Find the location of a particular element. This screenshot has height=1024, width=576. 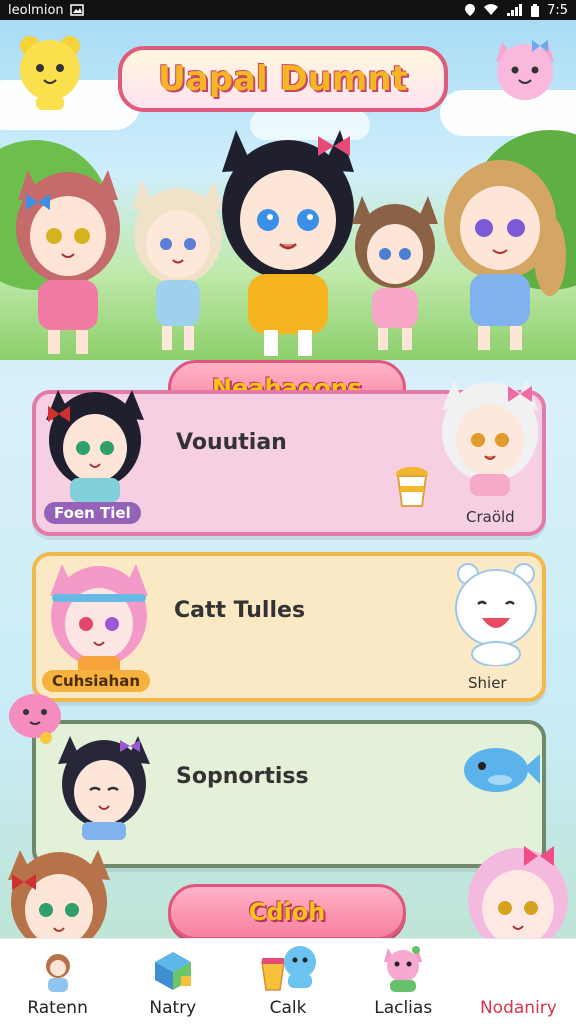

battery-icon is located at coordinates (535, 10).